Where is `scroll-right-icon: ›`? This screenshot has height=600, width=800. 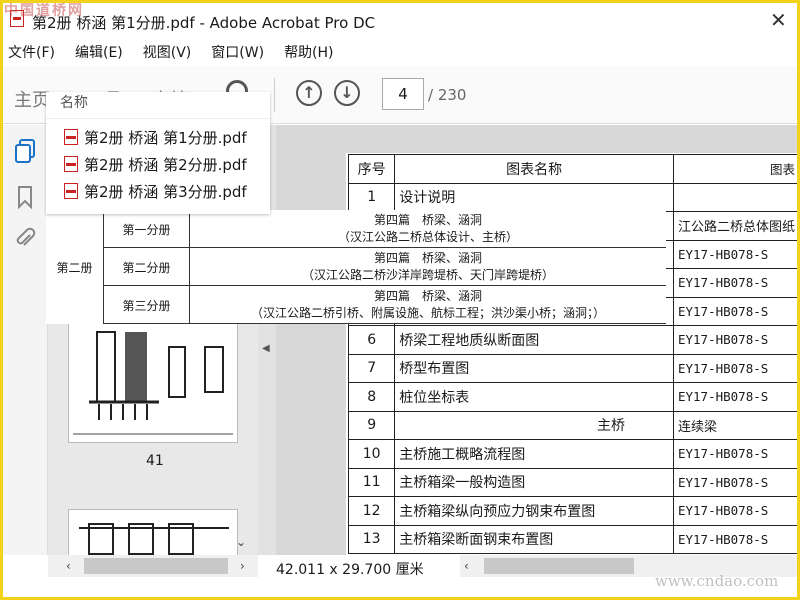 scroll-right-icon: › is located at coordinates (242, 566).